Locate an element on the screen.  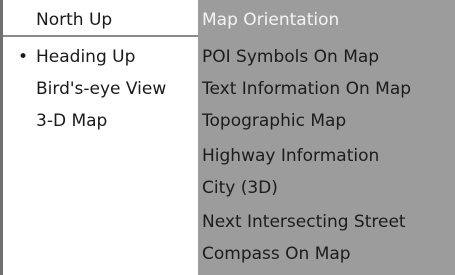
menu-item-compass-on-map: Compass On Map is located at coordinates (276, 254).